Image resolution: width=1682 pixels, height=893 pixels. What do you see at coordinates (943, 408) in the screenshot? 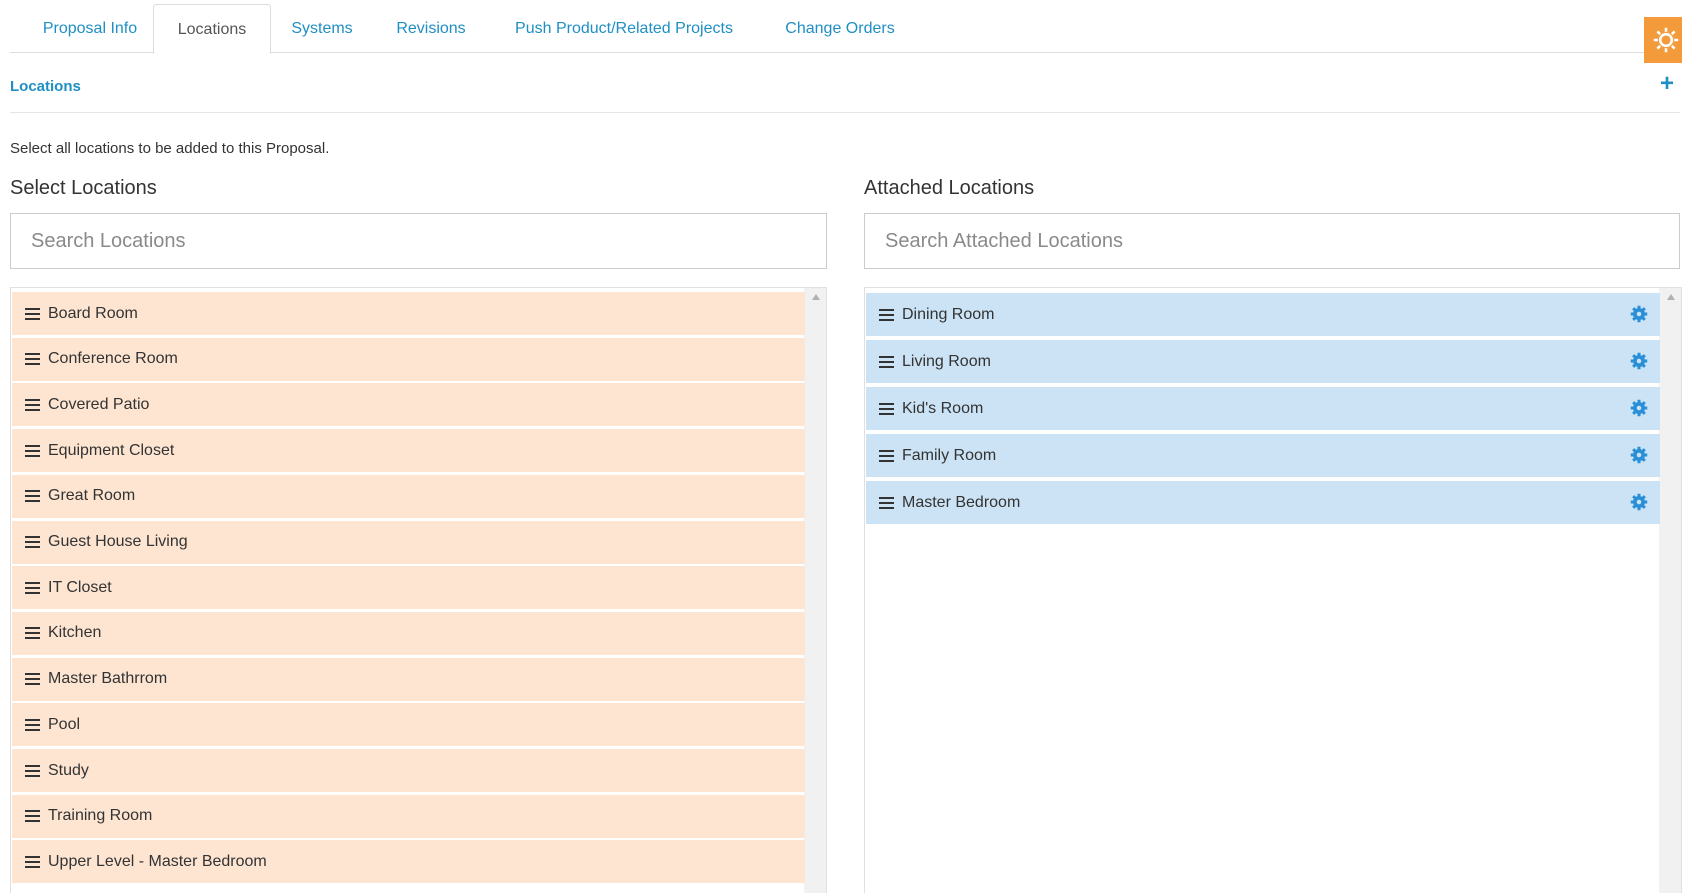
I see `list-item-label: Kid's Room` at bounding box center [943, 408].